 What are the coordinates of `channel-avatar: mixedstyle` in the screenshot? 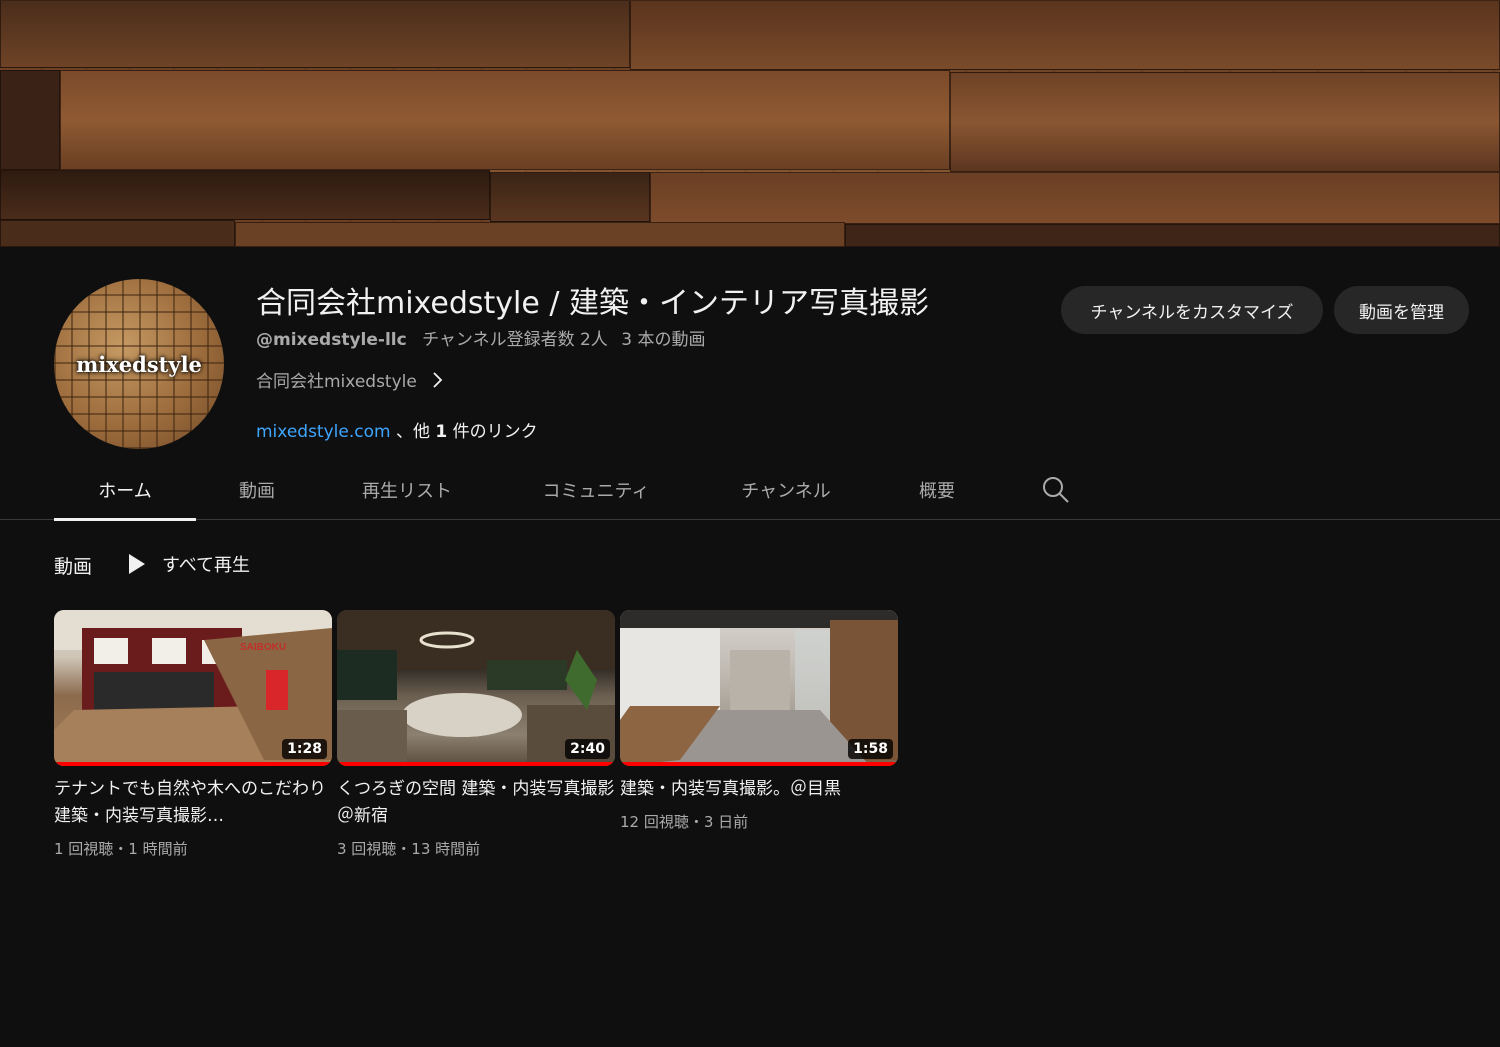 It's located at (139, 364).